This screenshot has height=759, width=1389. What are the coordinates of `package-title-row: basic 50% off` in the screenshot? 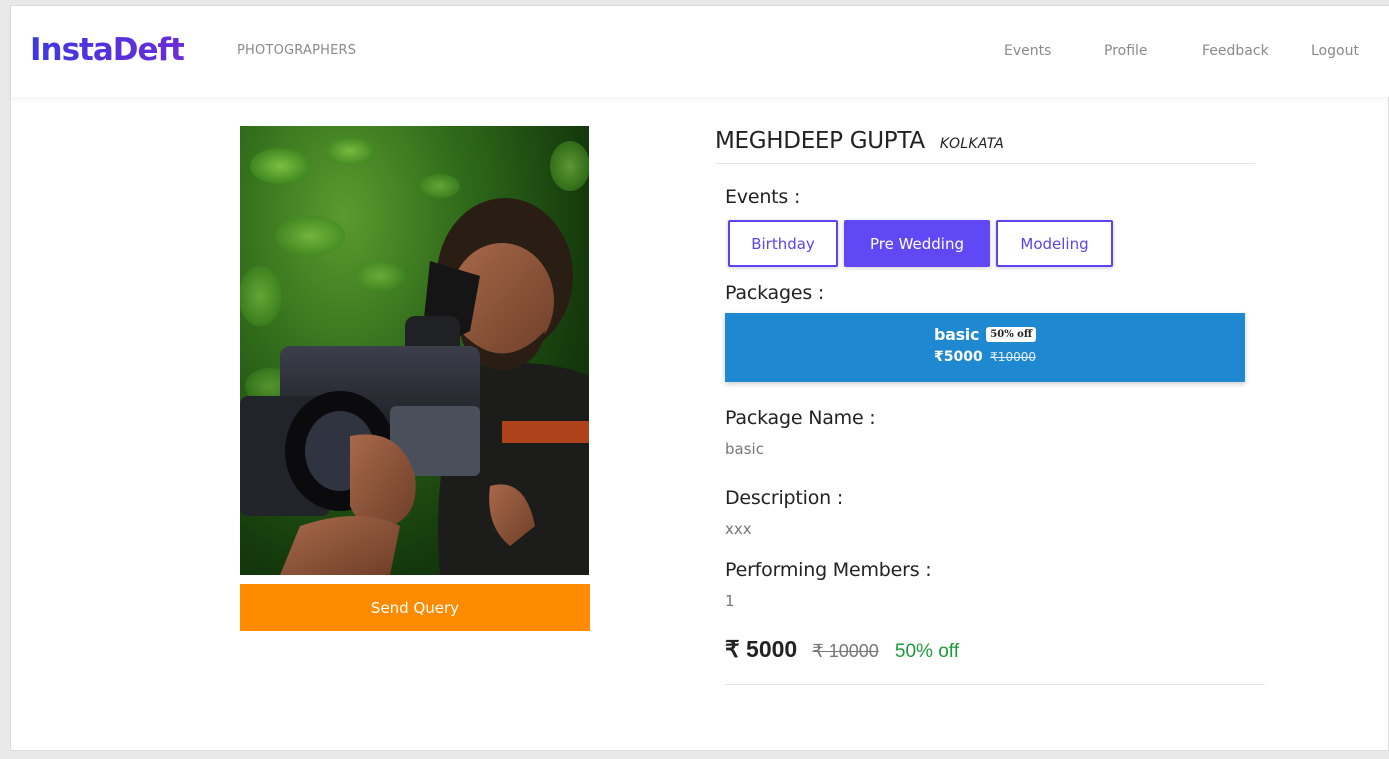 It's located at (985, 334).